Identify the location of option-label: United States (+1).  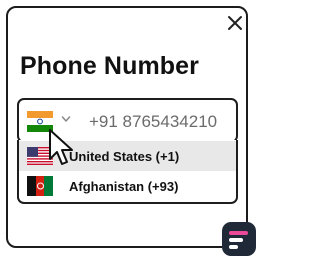
(124, 156).